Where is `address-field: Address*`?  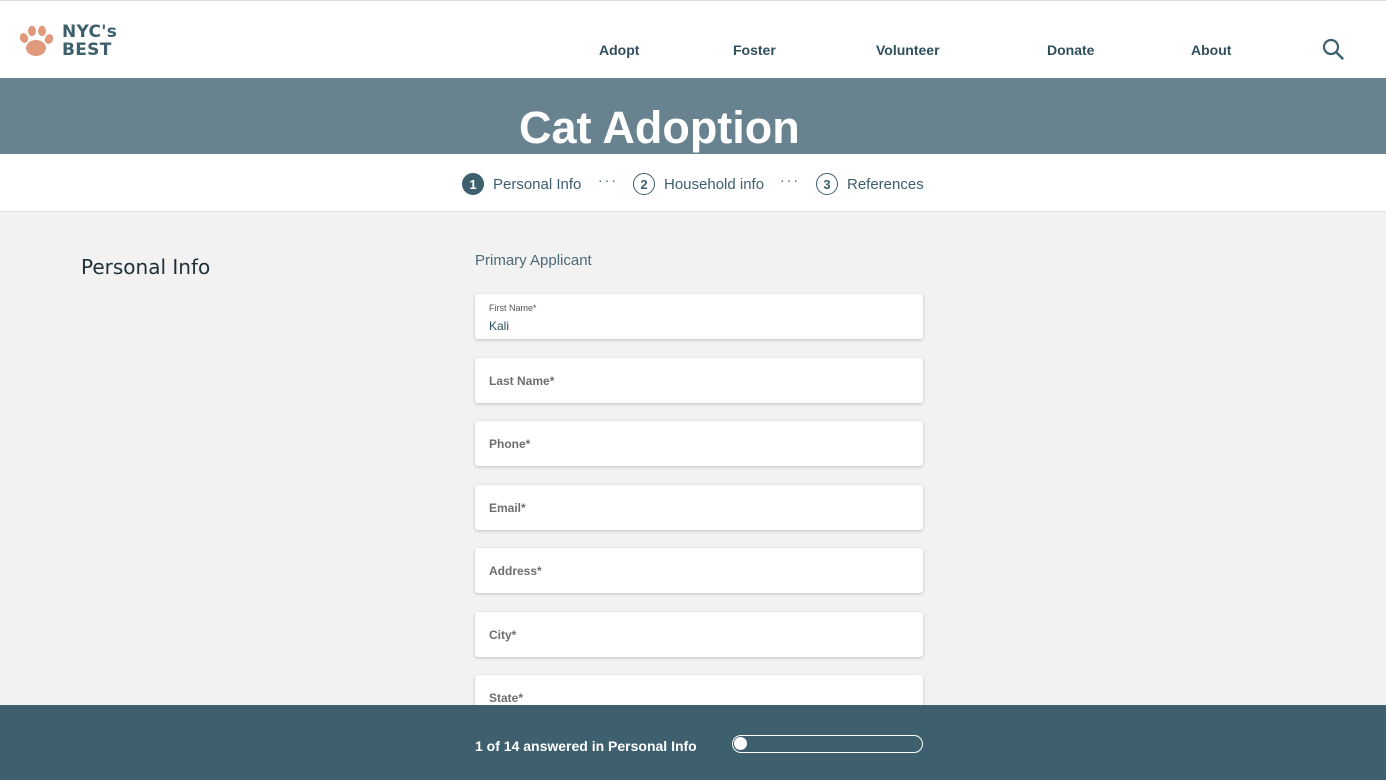 address-field: Address* is located at coordinates (699, 570).